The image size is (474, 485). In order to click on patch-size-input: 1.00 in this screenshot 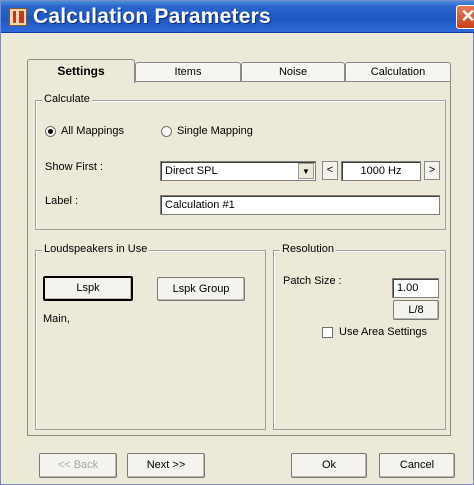, I will do `click(415, 288)`.